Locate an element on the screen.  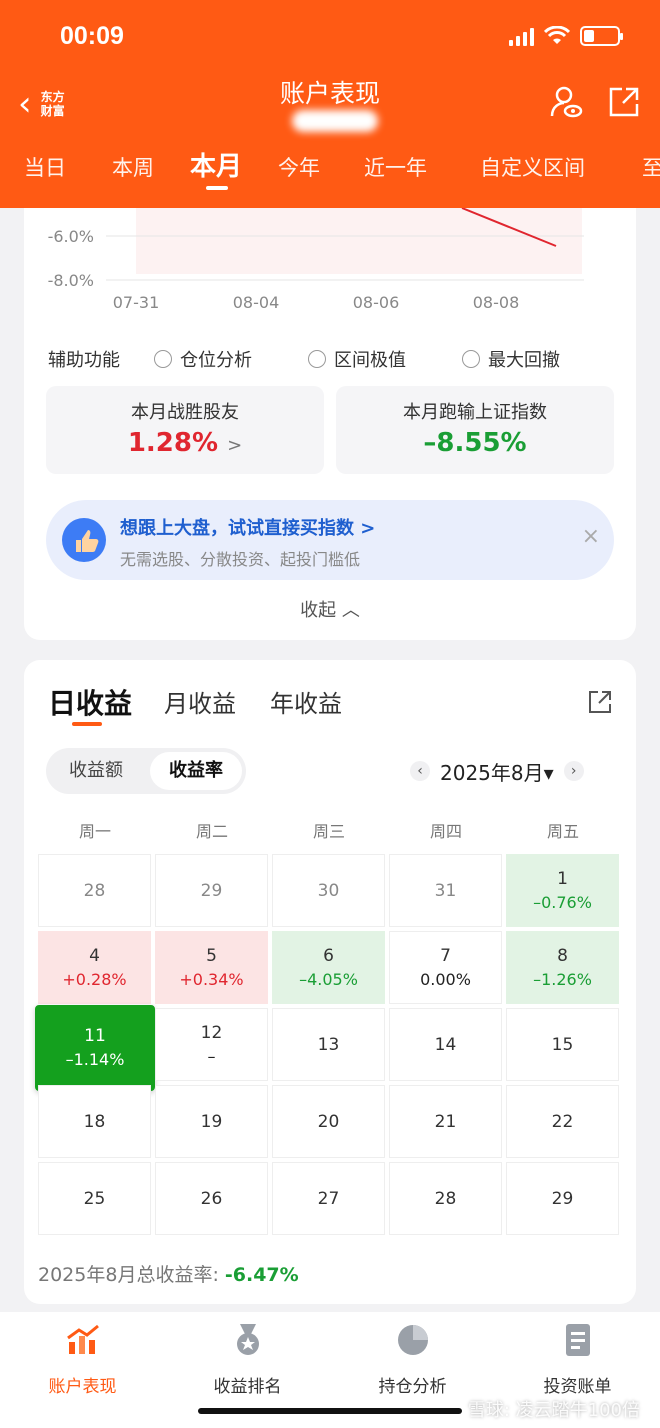
calendar-day-cell: 11 –1.14% is located at coordinates (95, 1048).